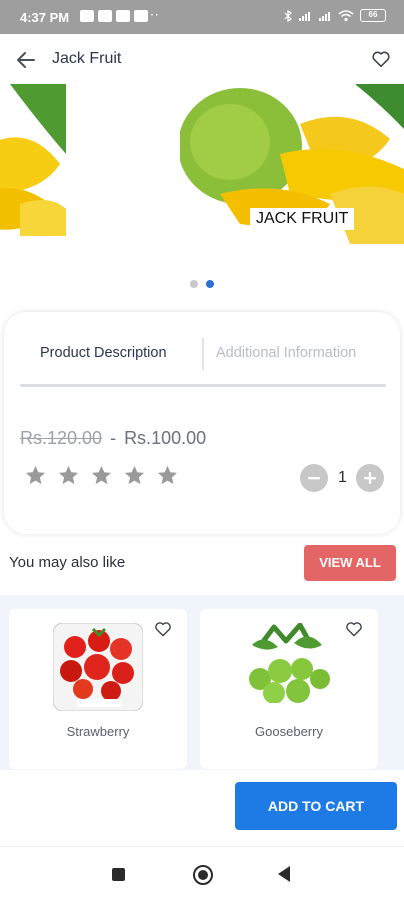  Describe the element at coordinates (350, 563) in the screenshot. I see `view-all-button: VIEW ALL` at that location.